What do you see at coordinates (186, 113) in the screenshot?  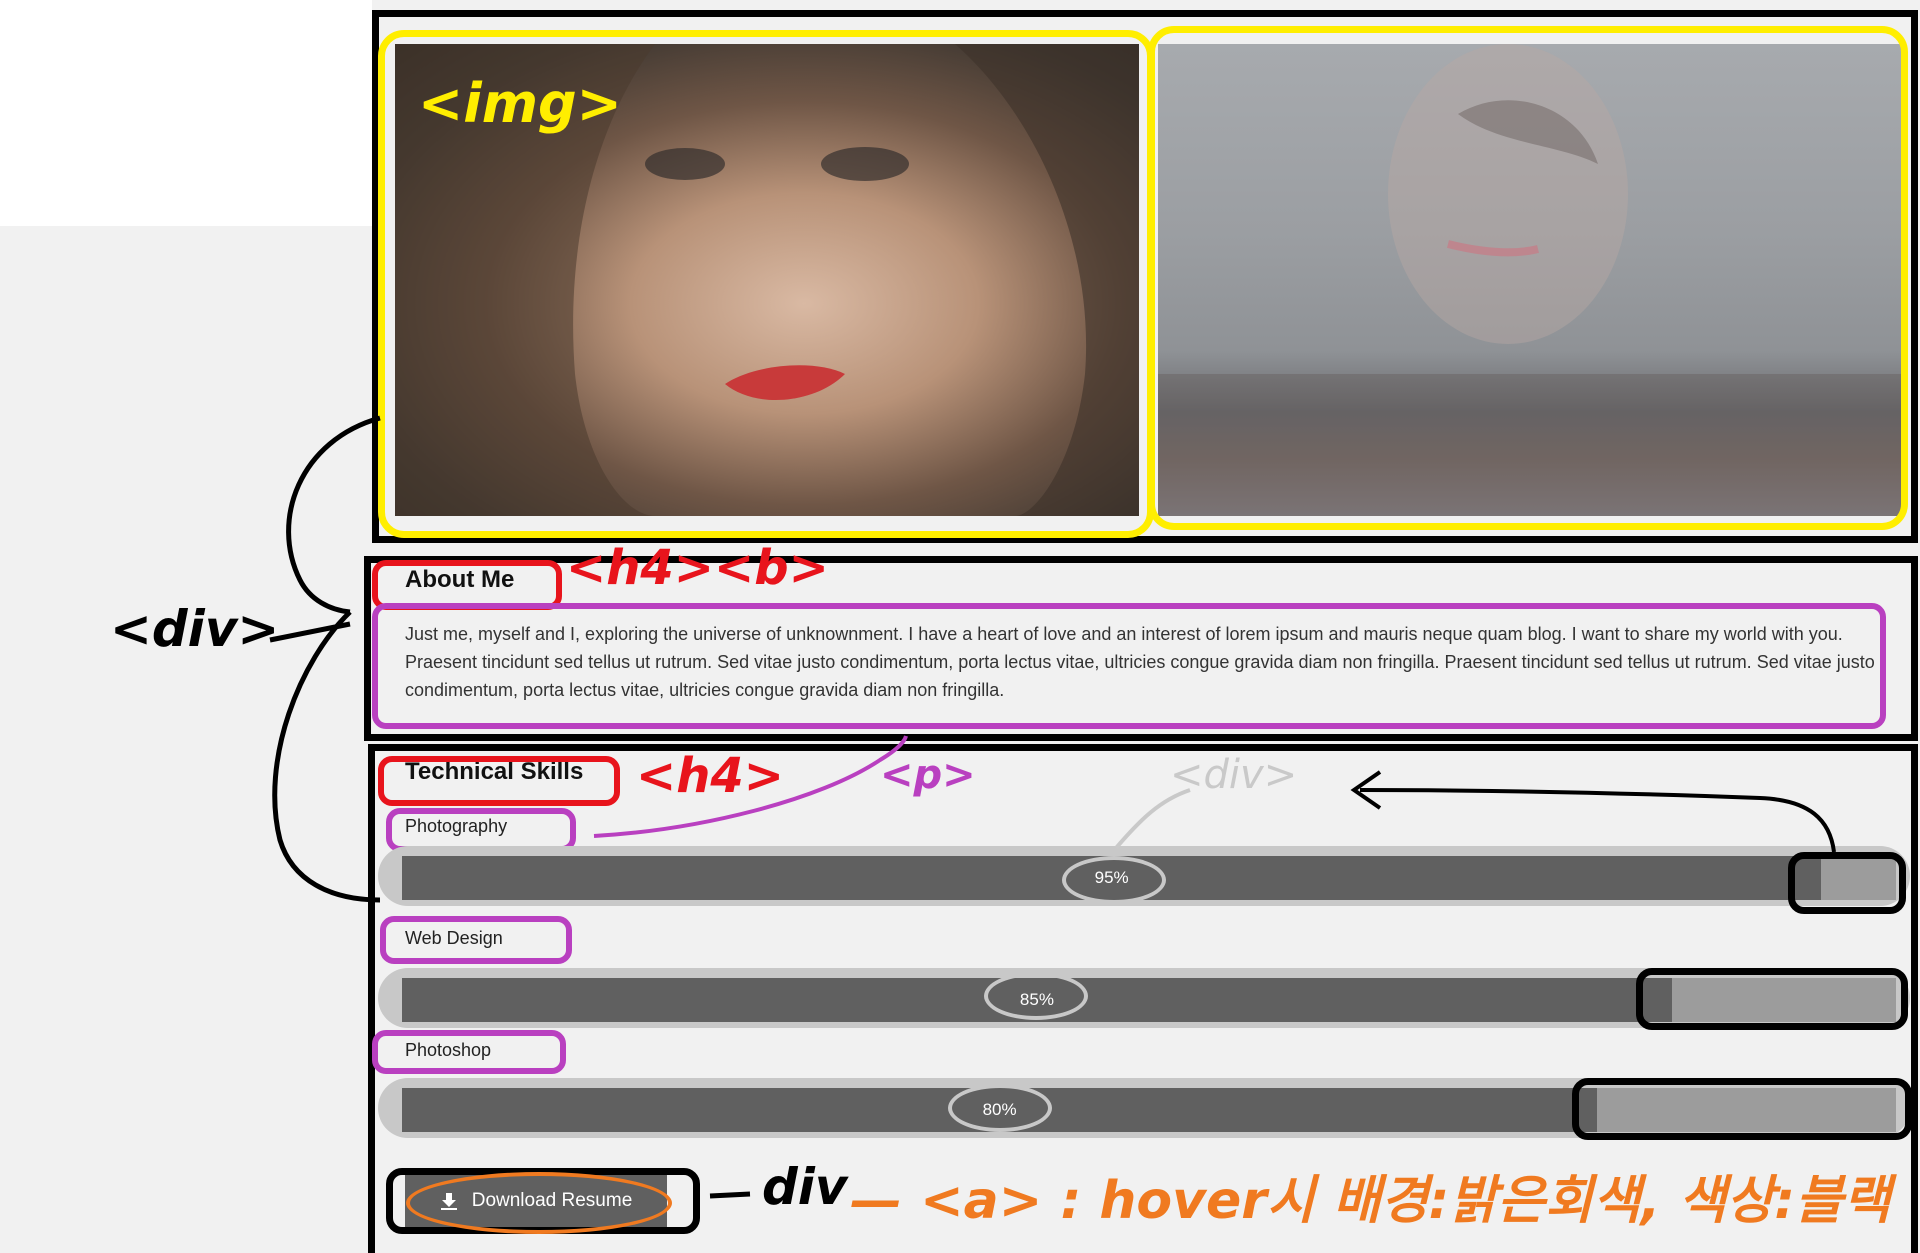 I see `white-background-corner` at bounding box center [186, 113].